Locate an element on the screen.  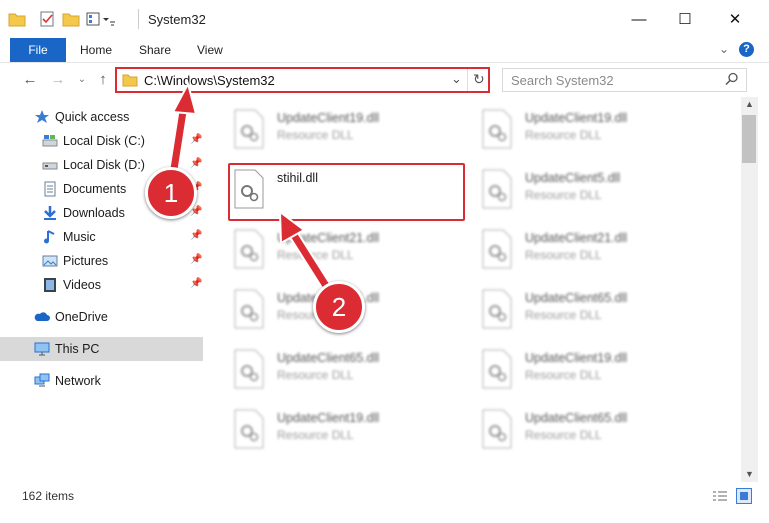
annotation-arrows is located at coordinates (253, 193).